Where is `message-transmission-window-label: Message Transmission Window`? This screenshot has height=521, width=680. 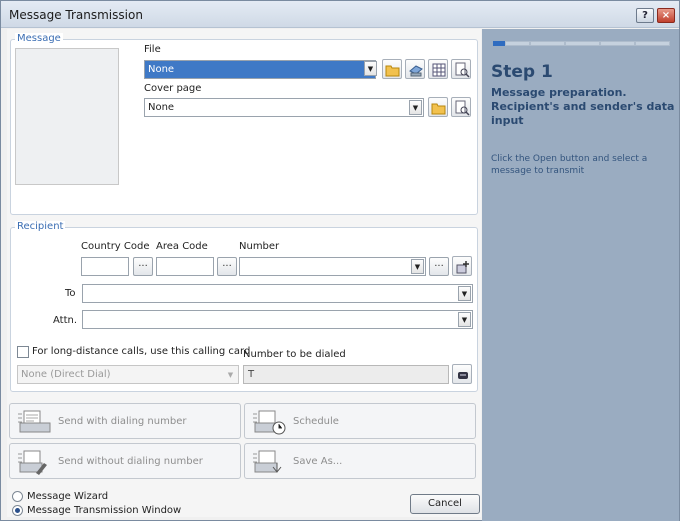
message-transmission-window-label: Message Transmission Window is located at coordinates (104, 510).